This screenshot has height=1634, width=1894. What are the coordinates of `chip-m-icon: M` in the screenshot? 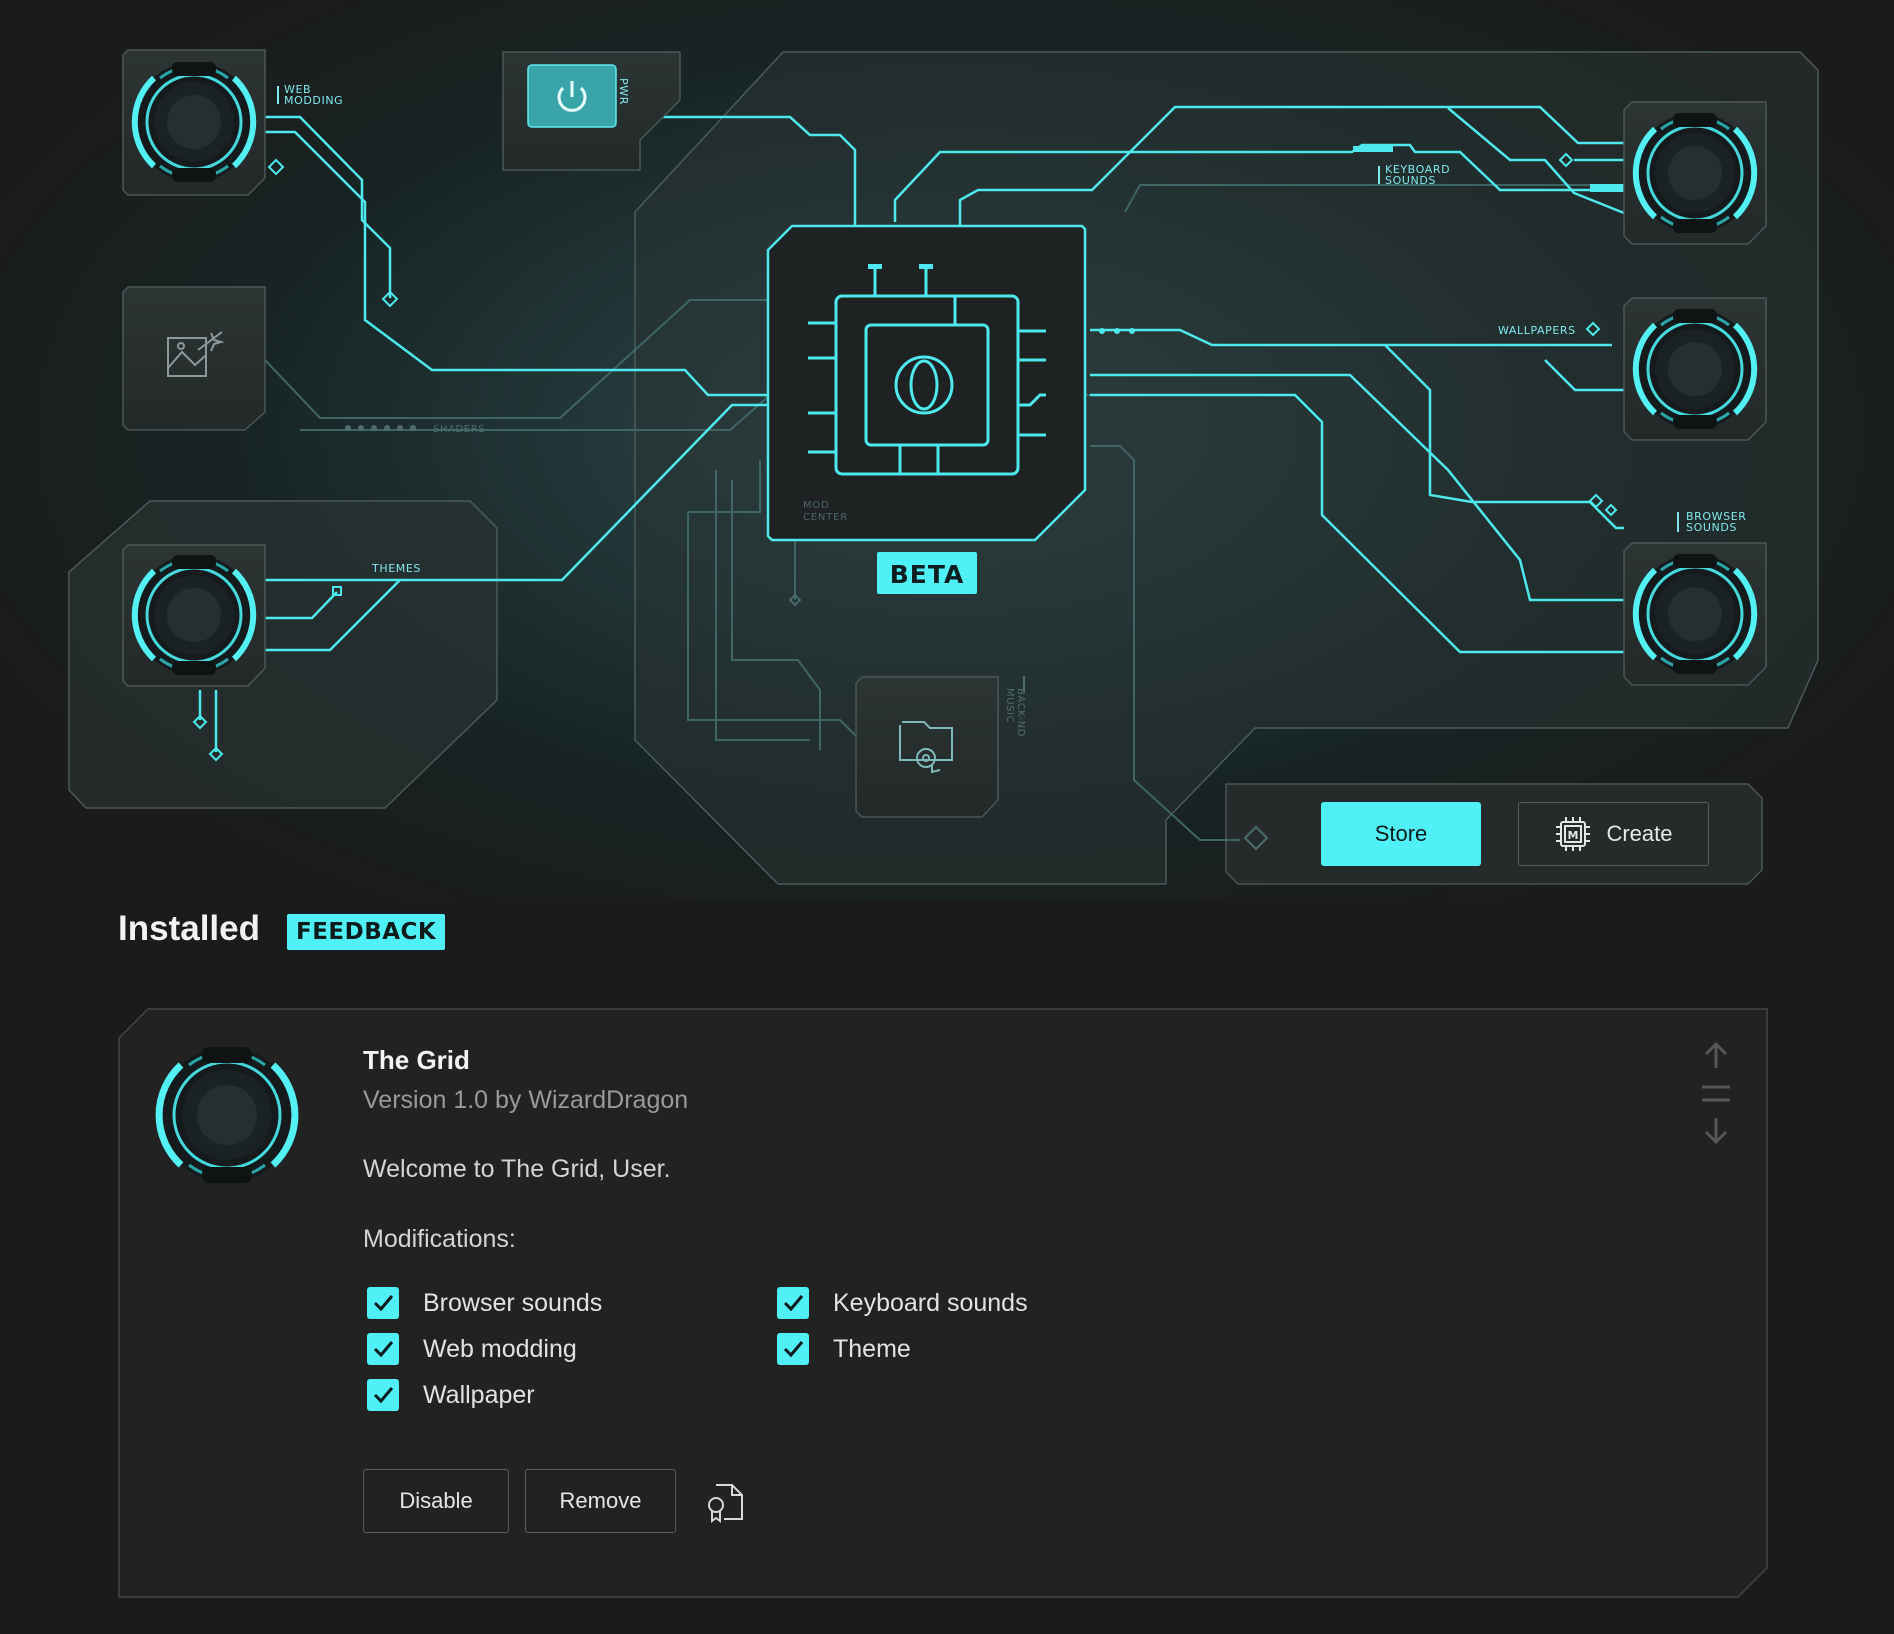 It's located at (1573, 834).